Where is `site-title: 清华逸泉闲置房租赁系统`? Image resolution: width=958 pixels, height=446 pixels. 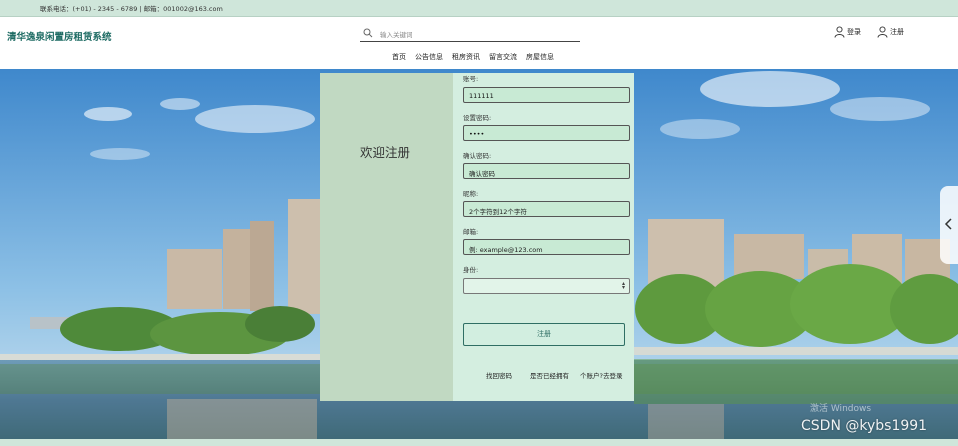
site-title: 清华逸泉闲置房租赁系统 is located at coordinates (59, 36).